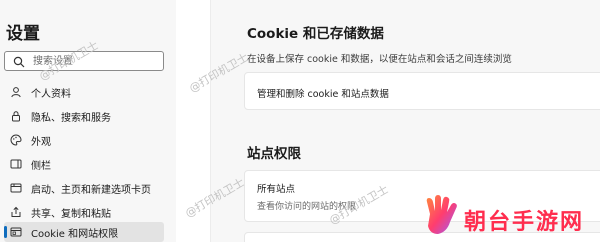 Image resolution: width=600 pixels, height=242 pixels. What do you see at coordinates (71, 214) in the screenshot?
I see `sidebar-item-label: 共享、复制和粘贴` at bounding box center [71, 214].